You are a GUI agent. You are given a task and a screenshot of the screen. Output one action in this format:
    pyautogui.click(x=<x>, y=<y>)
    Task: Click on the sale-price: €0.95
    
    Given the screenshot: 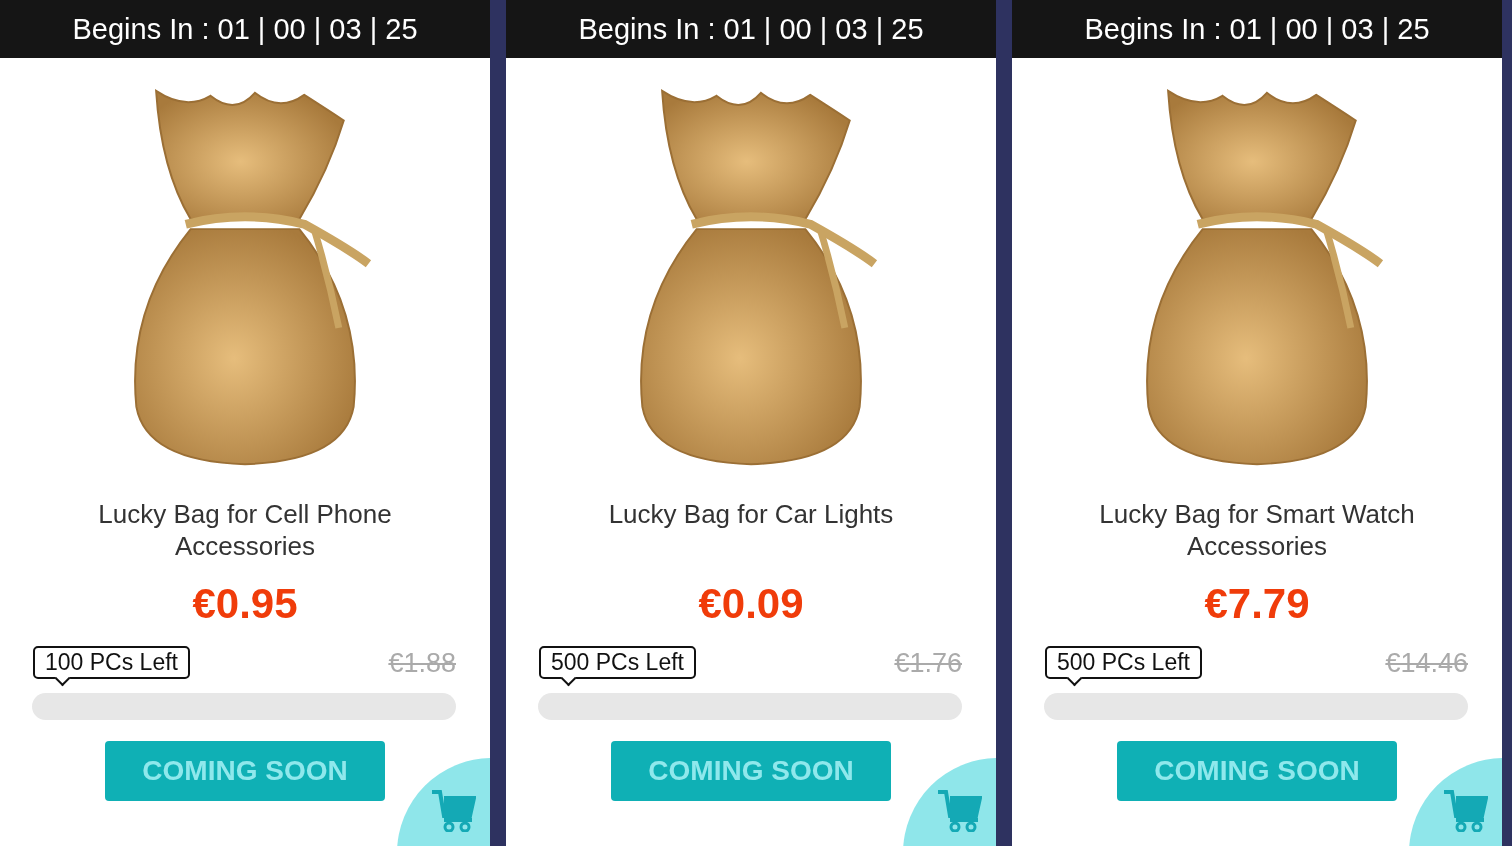 What is the action you would take?
    pyautogui.click(x=245, y=604)
    